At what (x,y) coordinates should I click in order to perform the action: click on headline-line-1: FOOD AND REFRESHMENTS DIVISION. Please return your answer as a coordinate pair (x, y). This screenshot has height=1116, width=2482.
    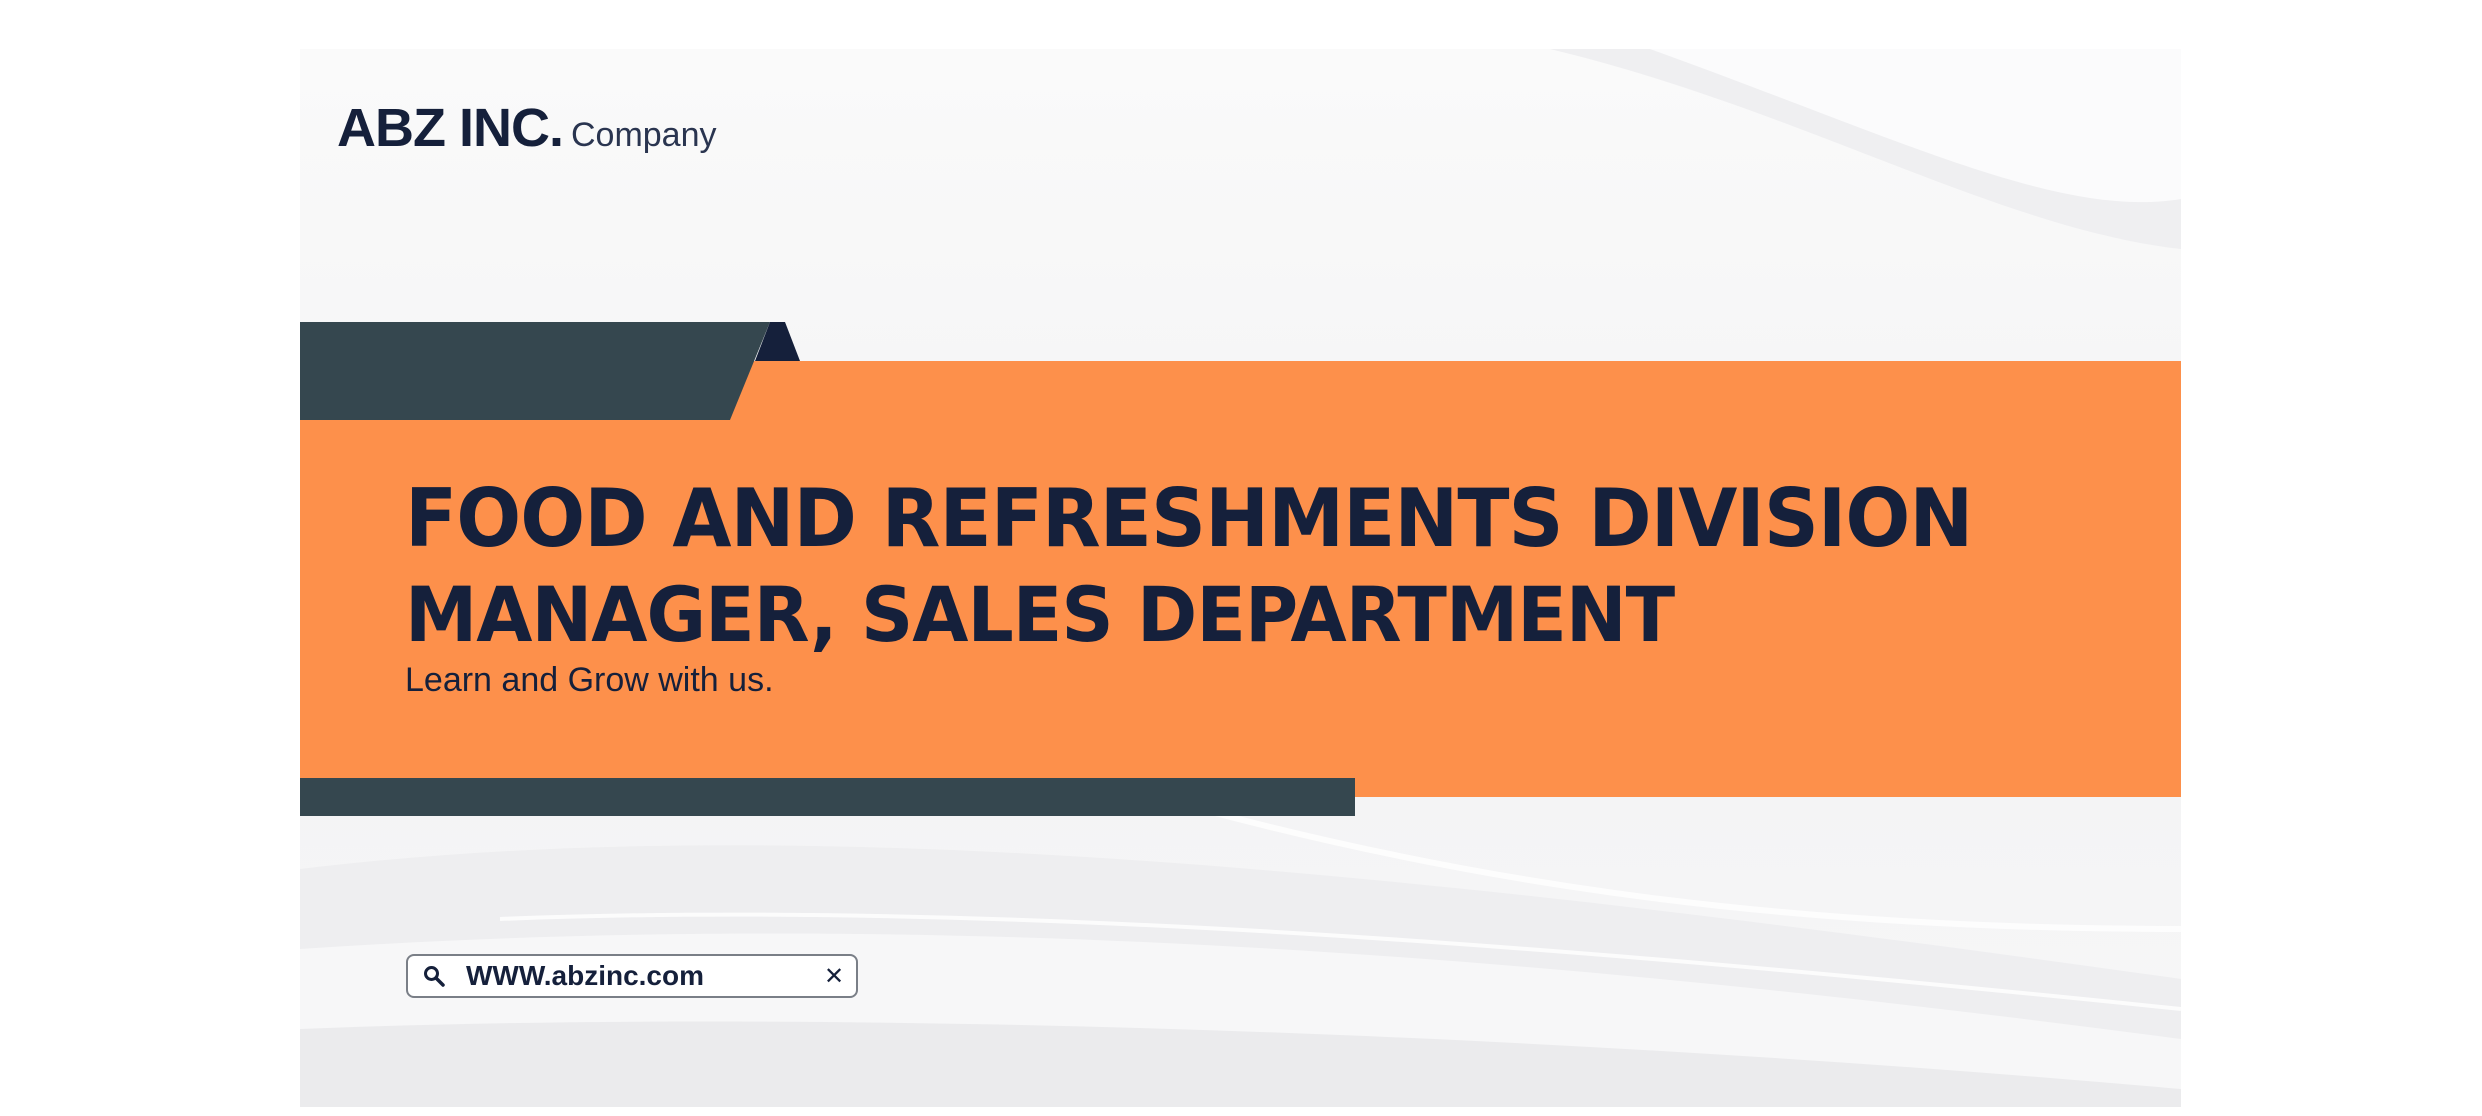
    Looking at the image, I should click on (1189, 518).